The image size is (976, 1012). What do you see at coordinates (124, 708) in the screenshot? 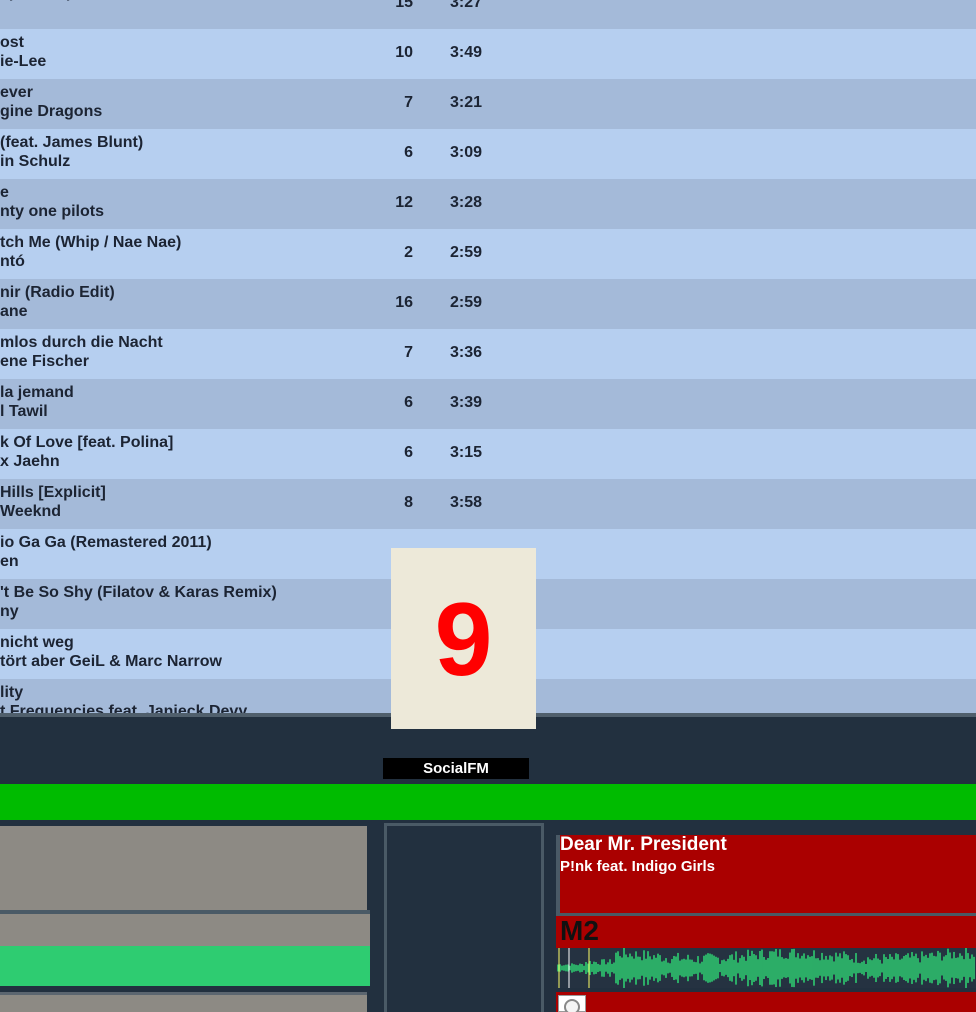
I see `track-artist: t Frequencies feat. Janieck Devy` at bounding box center [124, 708].